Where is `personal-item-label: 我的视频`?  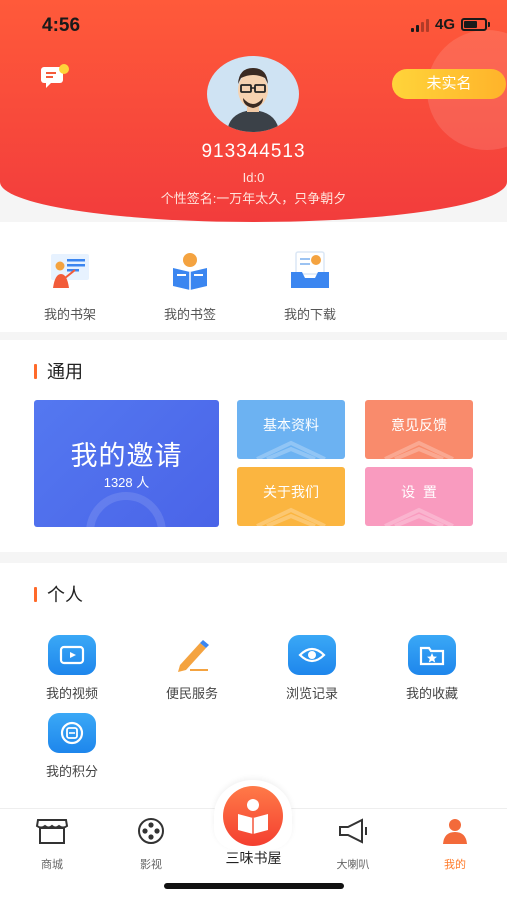 personal-item-label: 我的视频 is located at coordinates (71, 693).